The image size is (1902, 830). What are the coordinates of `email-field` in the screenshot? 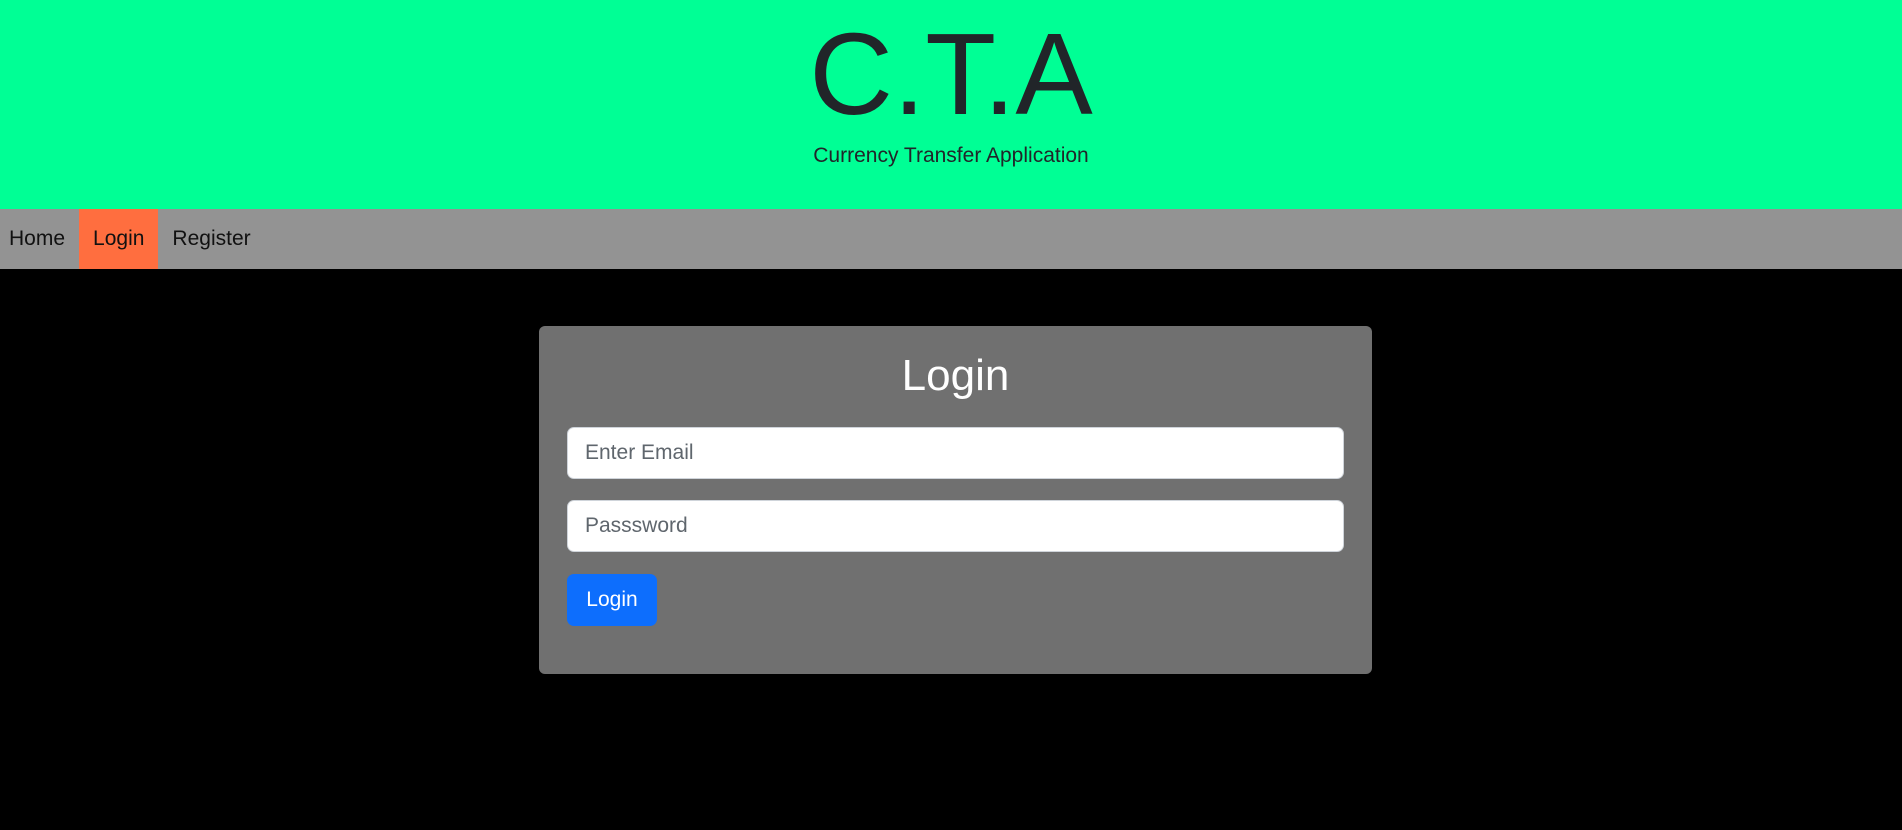 It's located at (955, 453).